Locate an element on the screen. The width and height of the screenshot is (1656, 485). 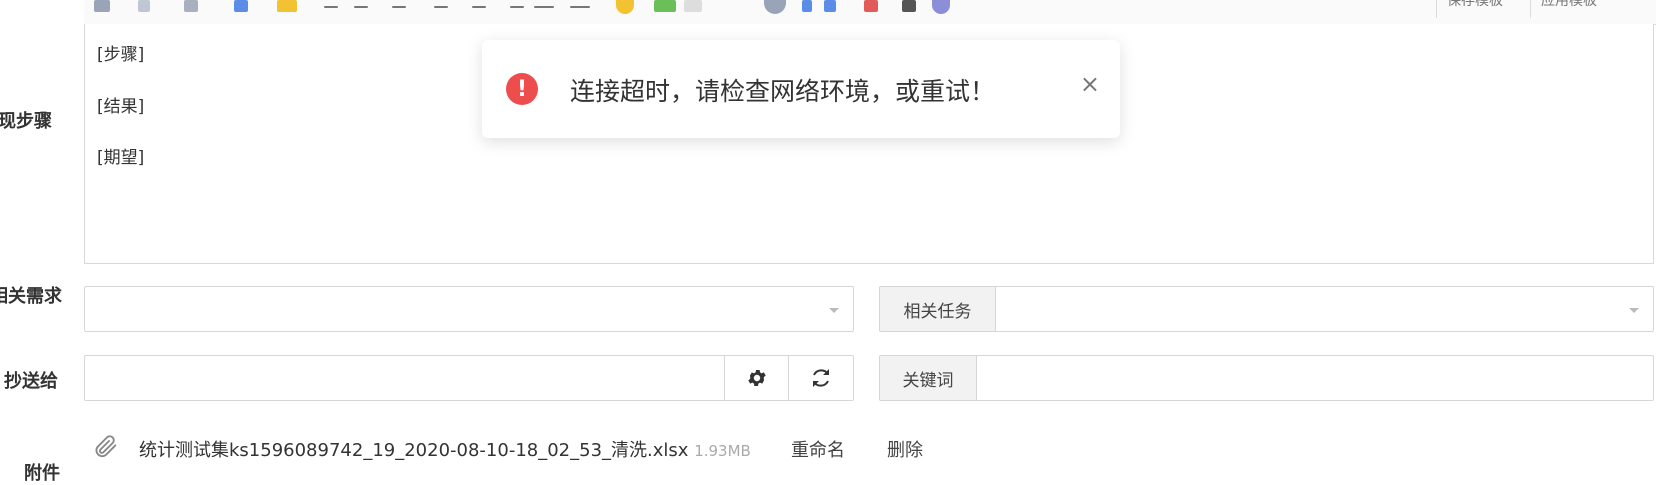
error-toast: ! 连接超时，请检查网络环境，或重试！ × is located at coordinates (801, 89).